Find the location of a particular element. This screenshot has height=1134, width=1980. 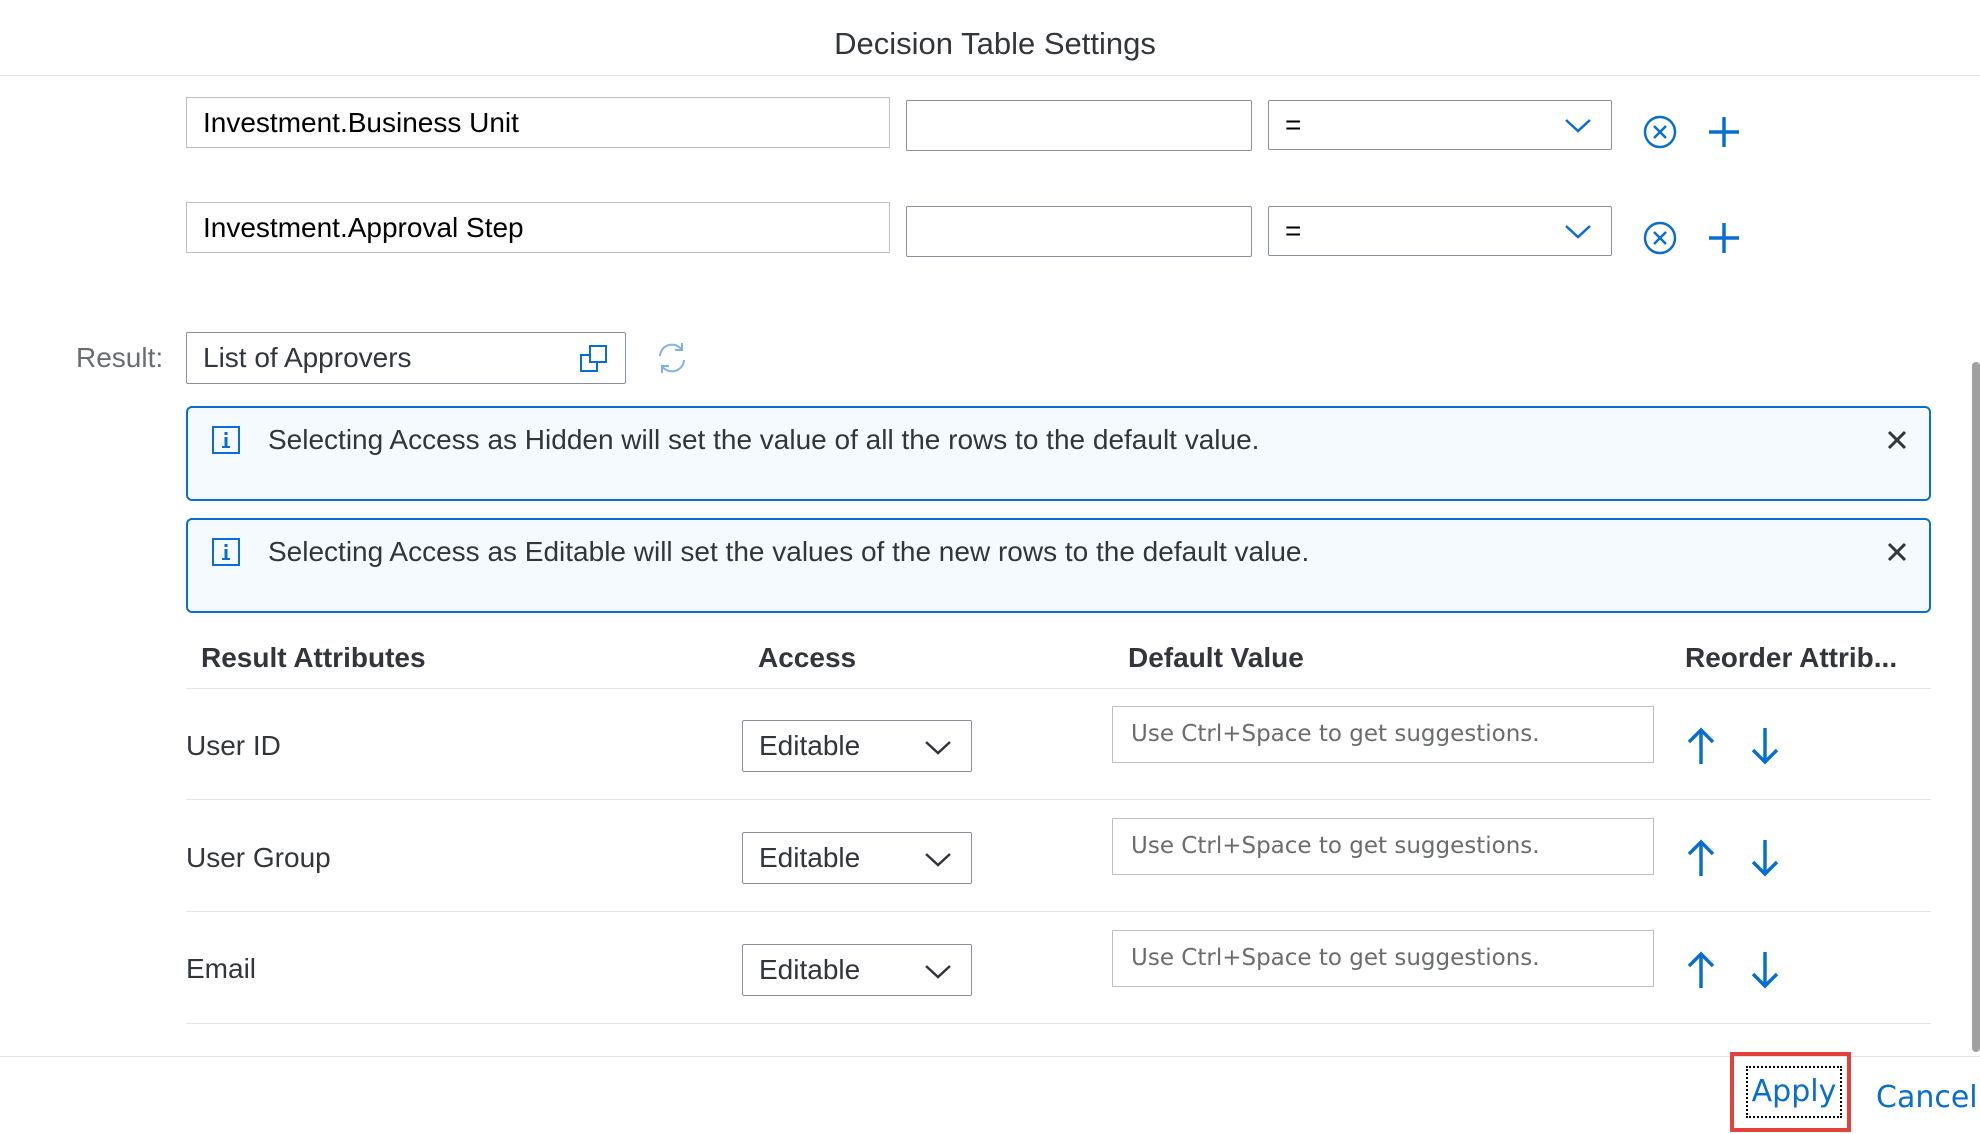

vertical-scrollbar is located at coordinates (1976, 707).